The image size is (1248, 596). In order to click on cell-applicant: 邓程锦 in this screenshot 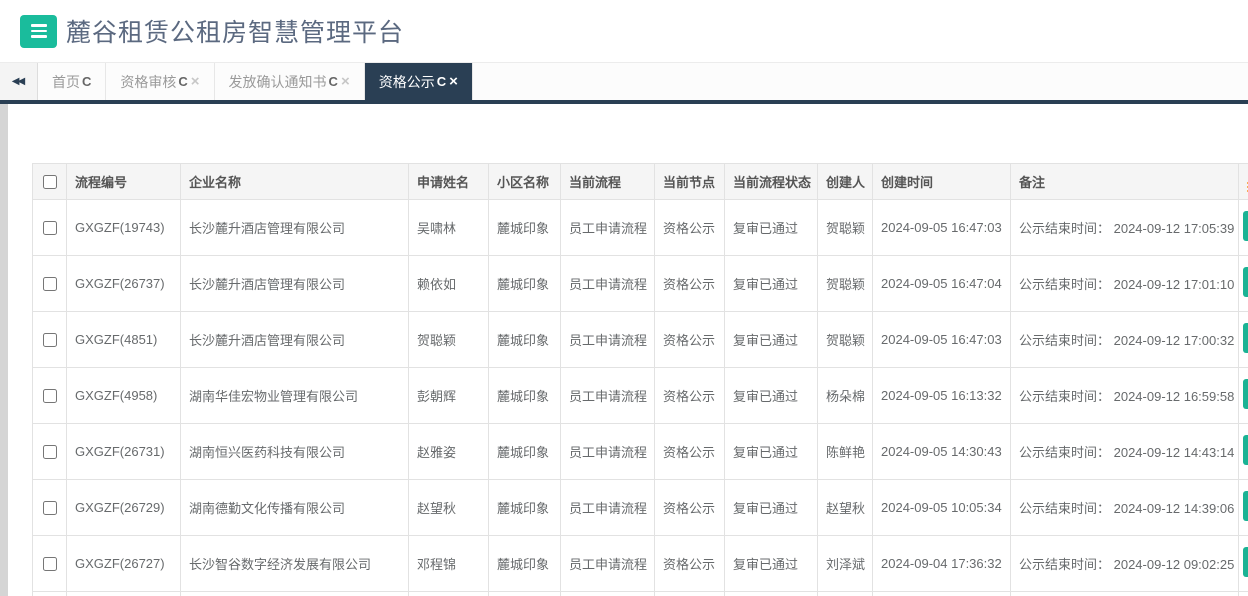, I will do `click(448, 563)`.